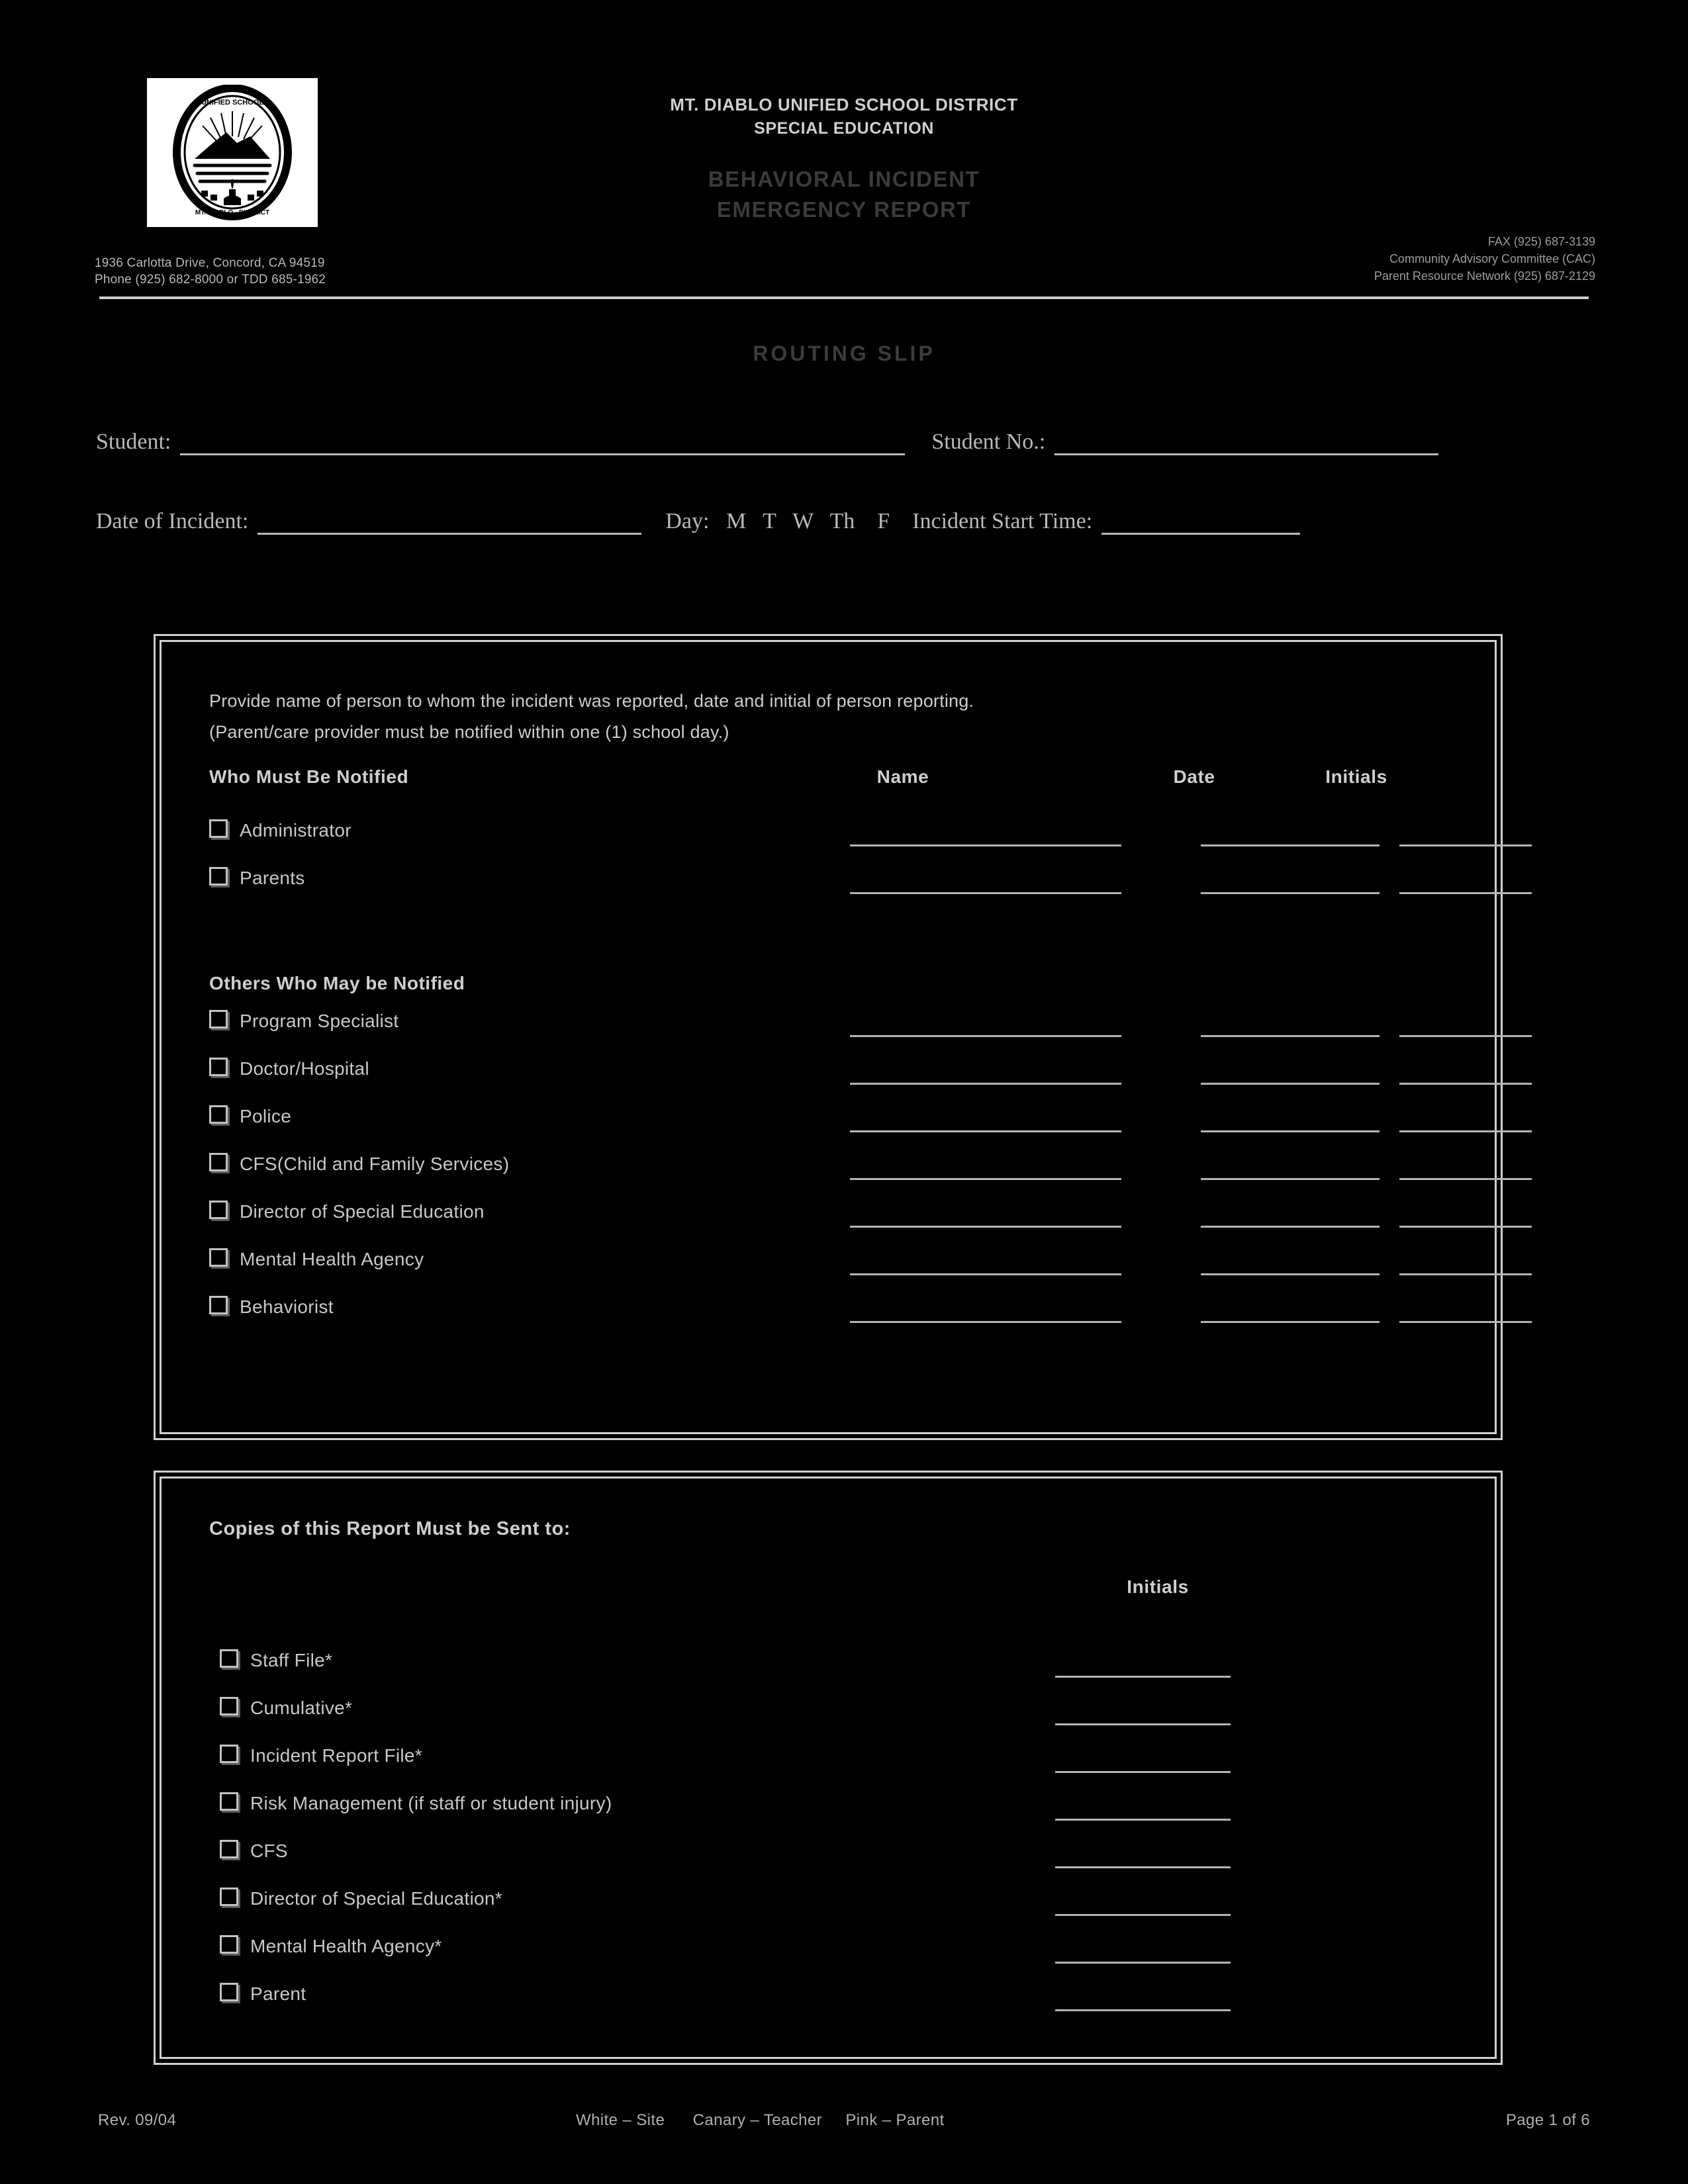  I want to click on incident-start-time-input, so click(1201, 522).